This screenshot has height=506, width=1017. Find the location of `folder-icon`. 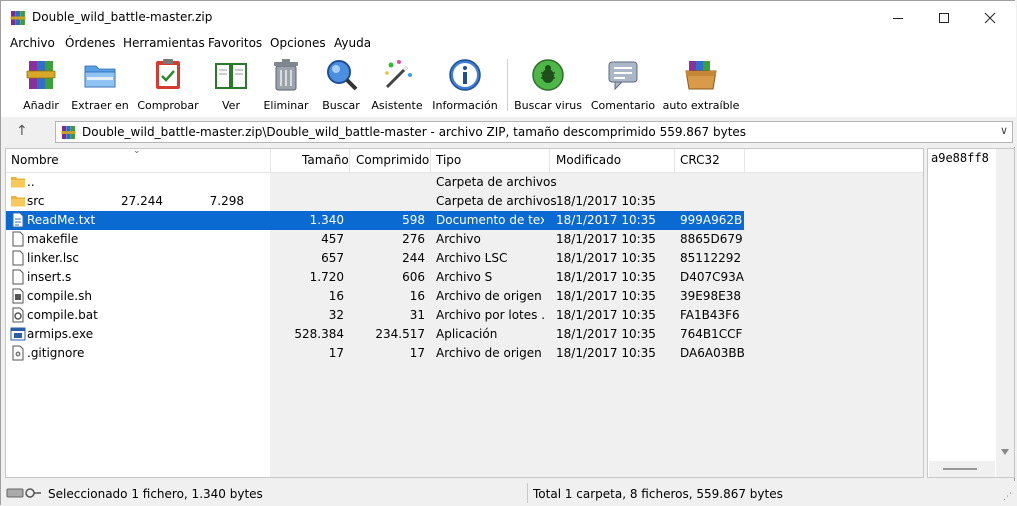

folder-icon is located at coordinates (18, 182).